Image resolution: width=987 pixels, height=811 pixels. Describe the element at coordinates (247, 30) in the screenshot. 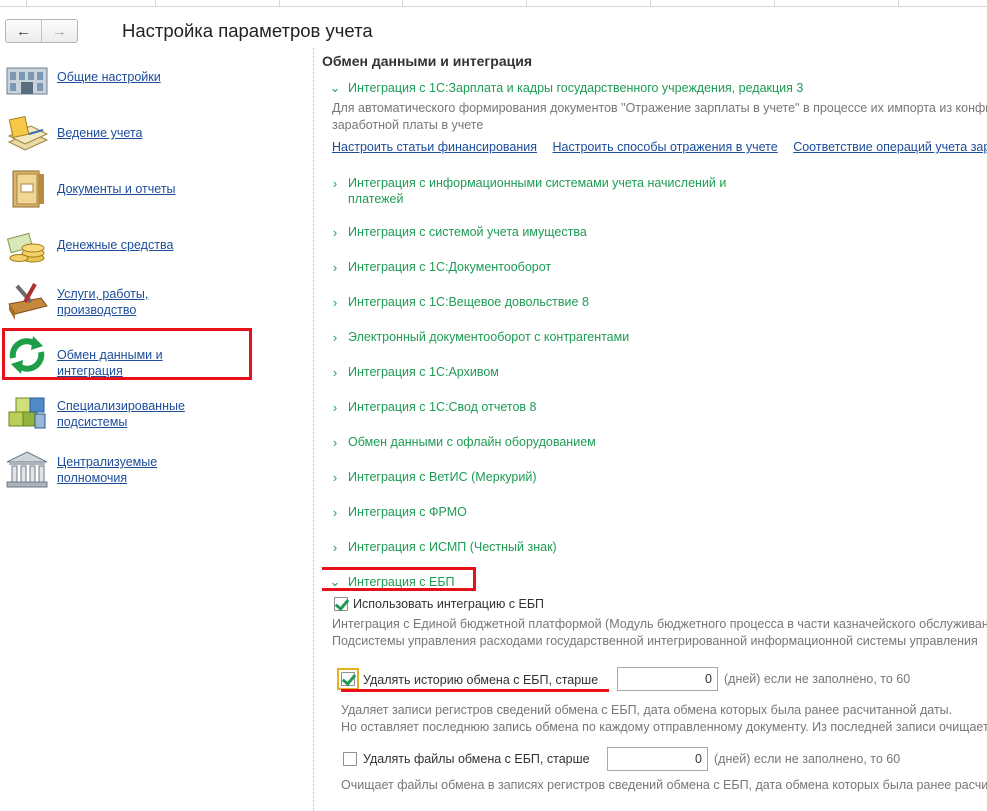

I see `page-title: Настройка параметров учета` at that location.